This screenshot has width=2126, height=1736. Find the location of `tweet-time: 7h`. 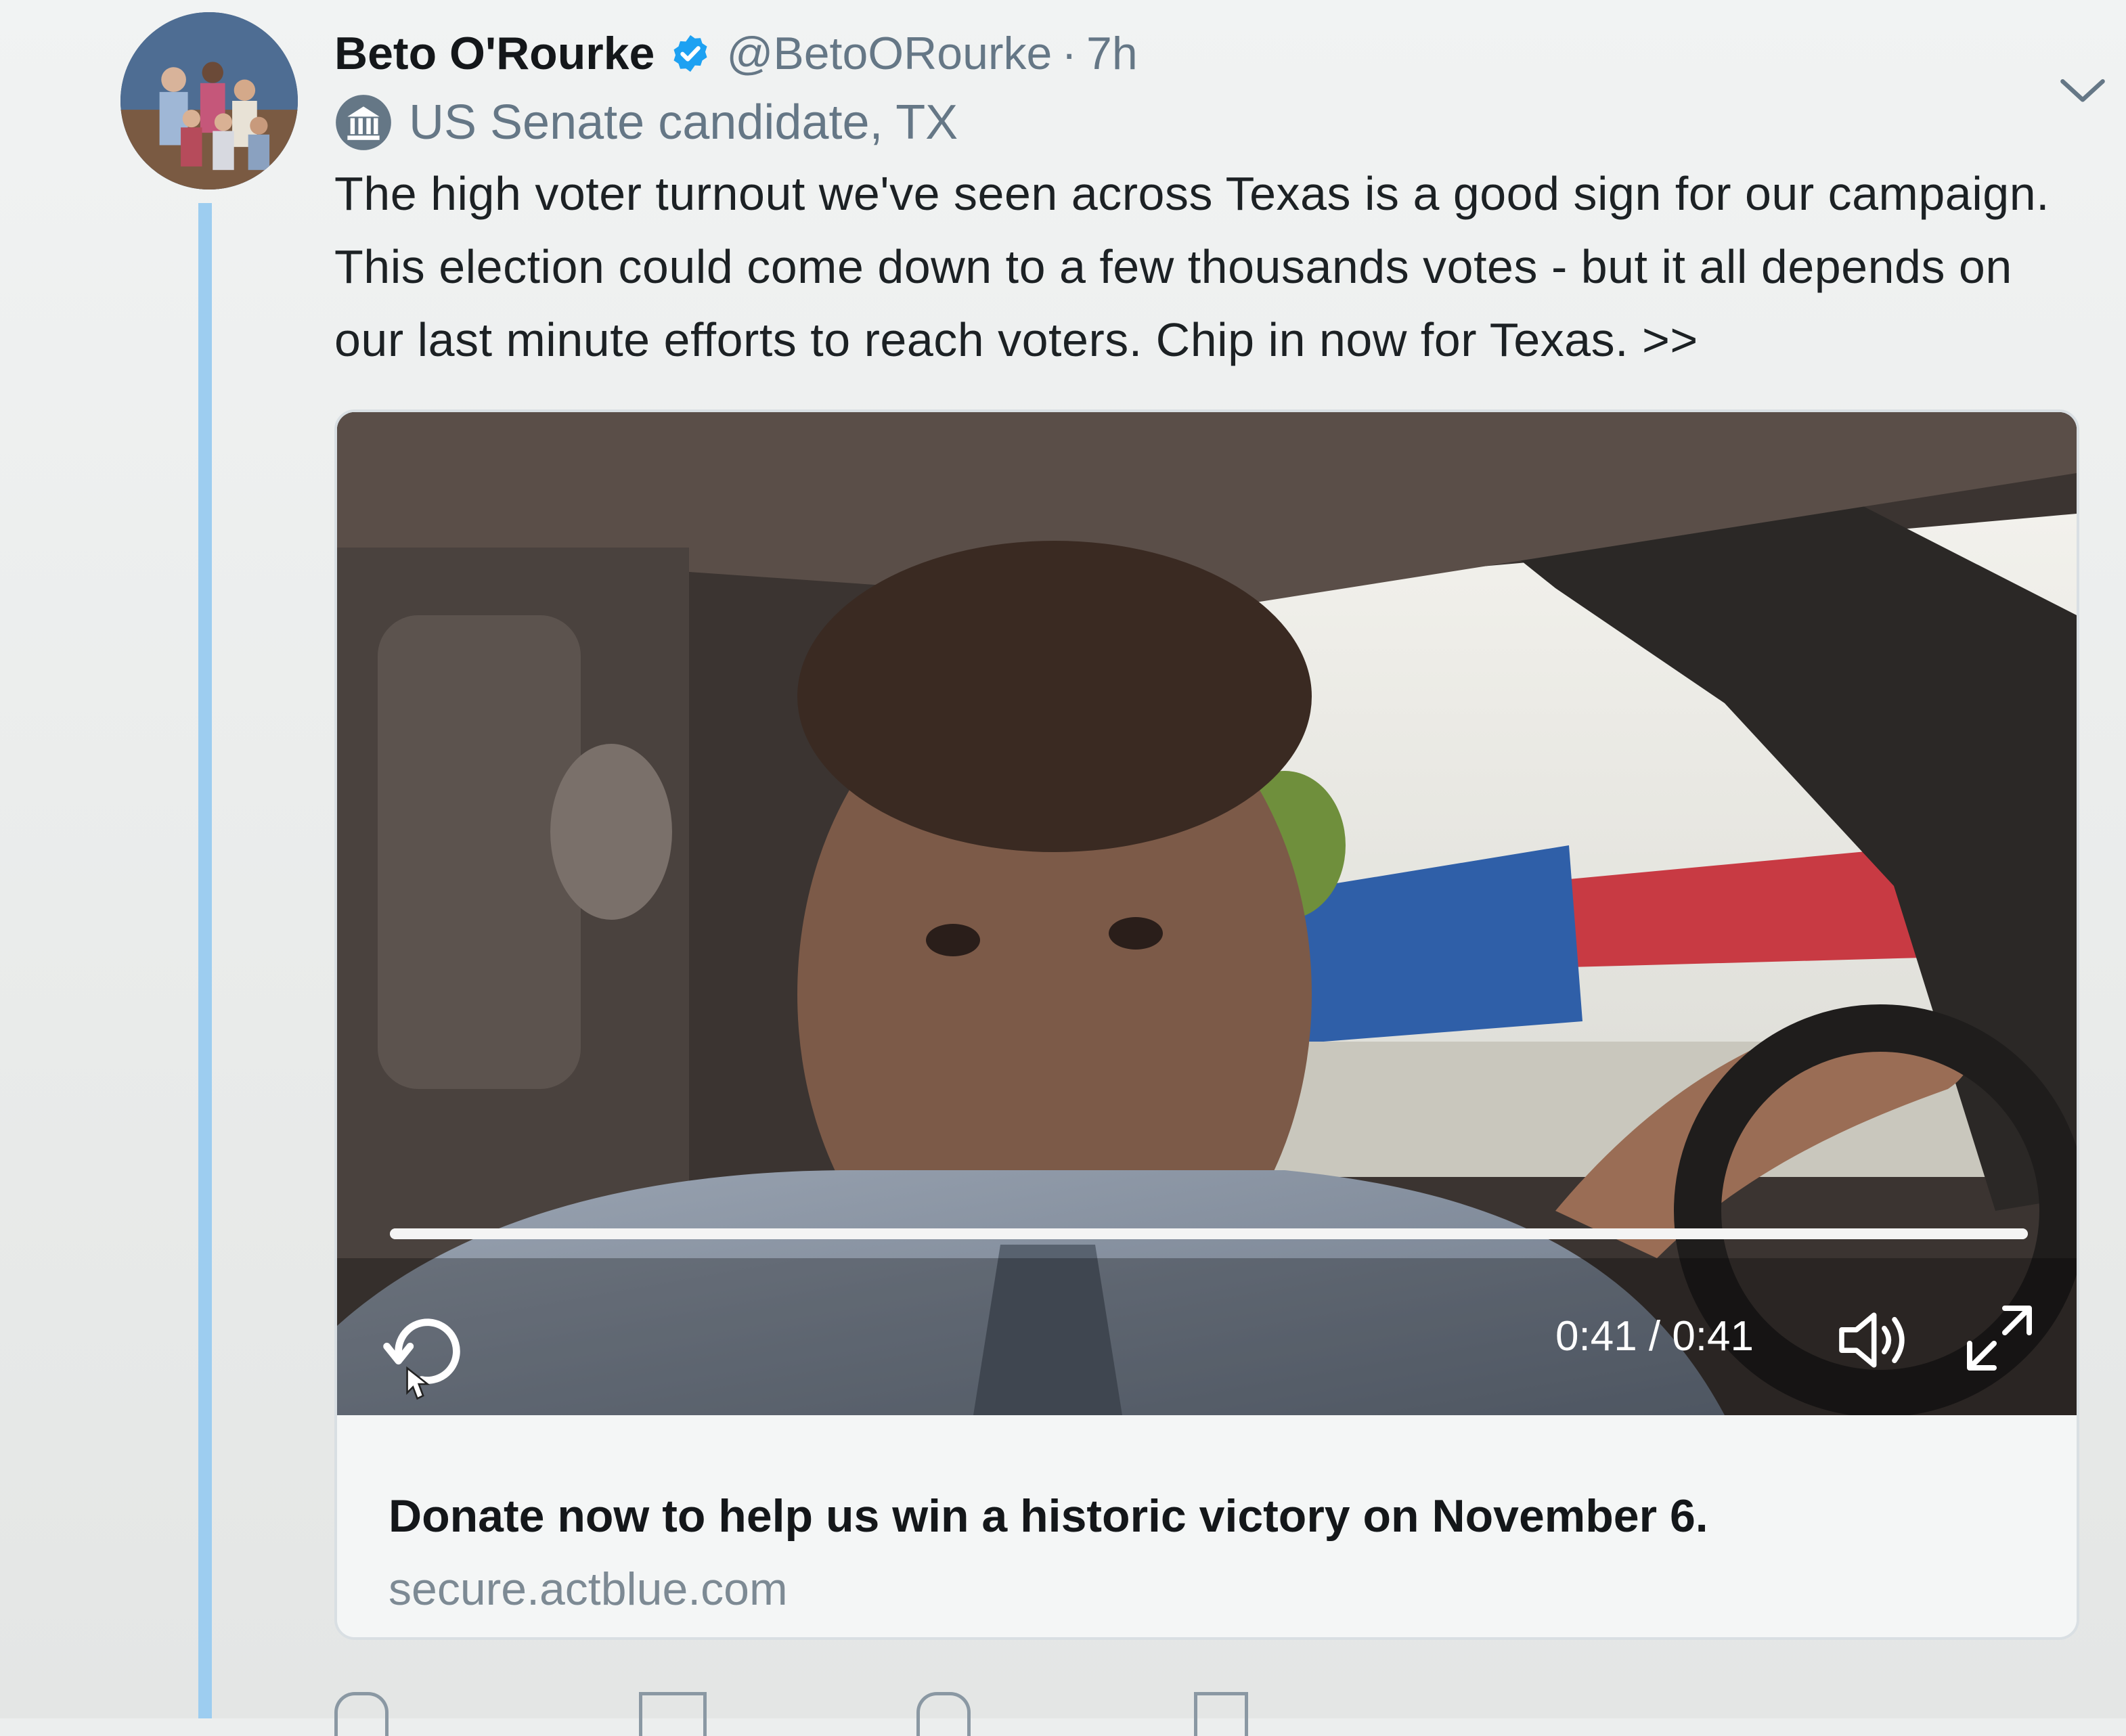

tweet-time: 7h is located at coordinates (1112, 53).